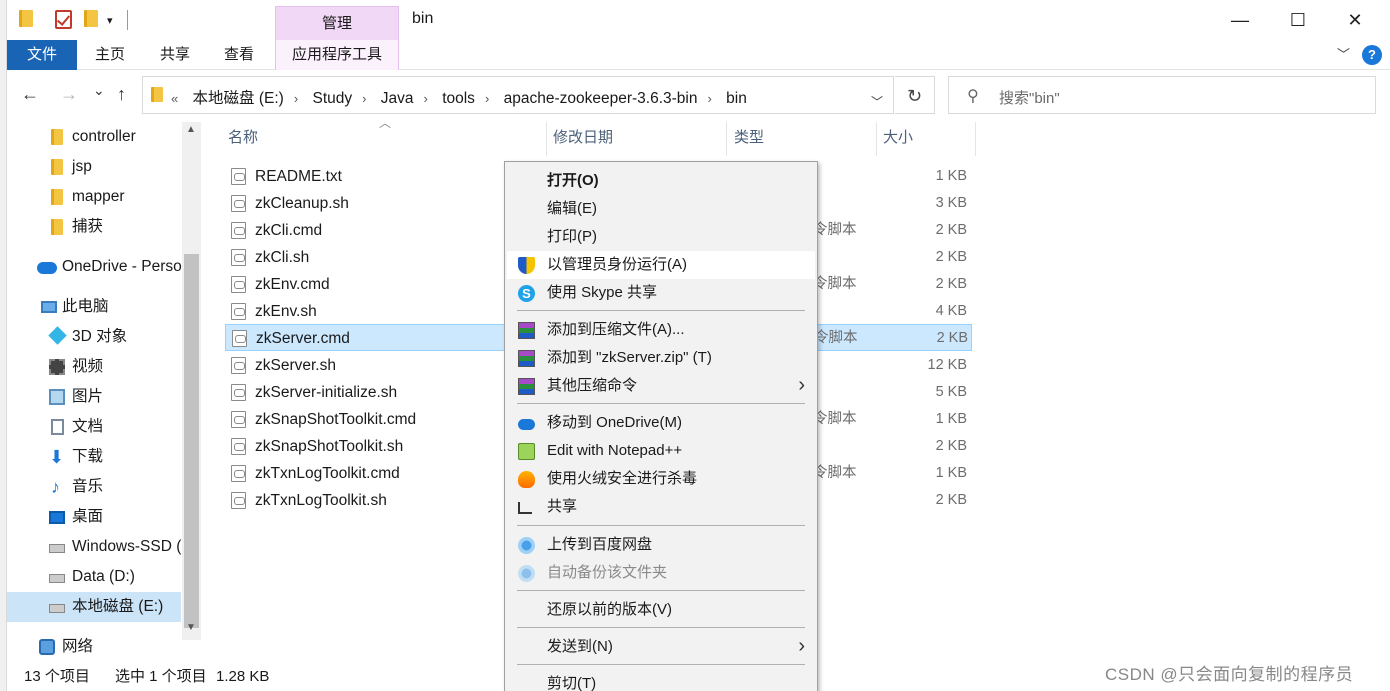  I want to click on expand-ribbon-icon: ﹀, so click(1343, 54).